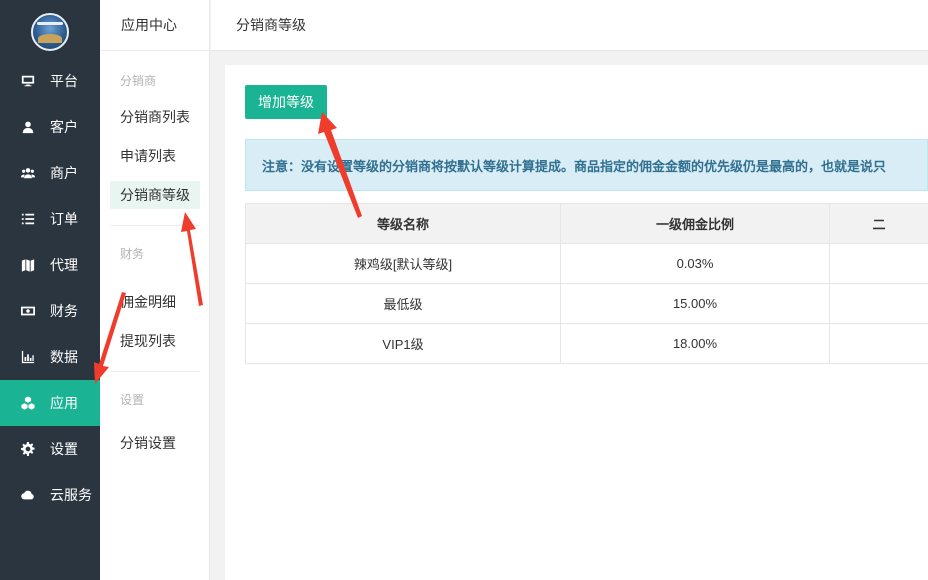 This screenshot has width=928, height=580. I want to click on table-cell: 最低级, so click(403, 303).